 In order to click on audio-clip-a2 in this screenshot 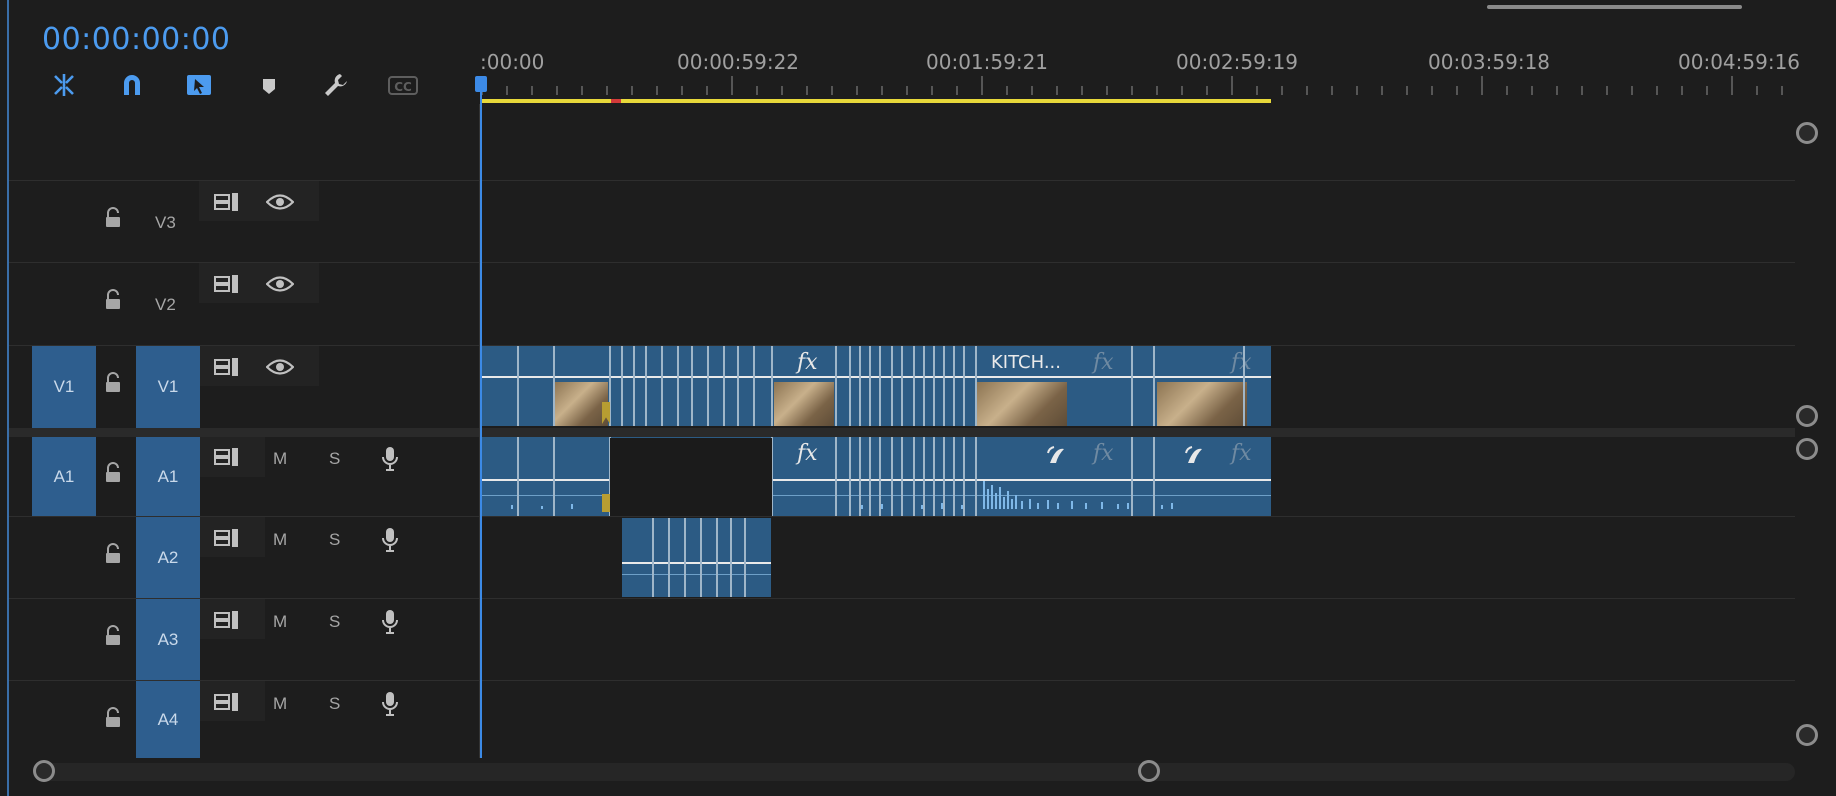, I will do `click(696, 557)`.